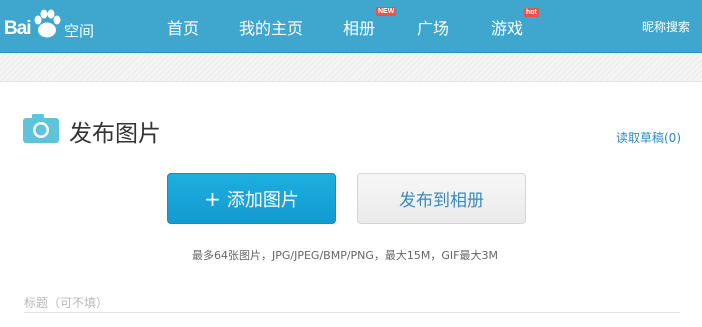 The height and width of the screenshot is (327, 702). I want to click on nickname-search-link: 昵称搜索, so click(666, 26).